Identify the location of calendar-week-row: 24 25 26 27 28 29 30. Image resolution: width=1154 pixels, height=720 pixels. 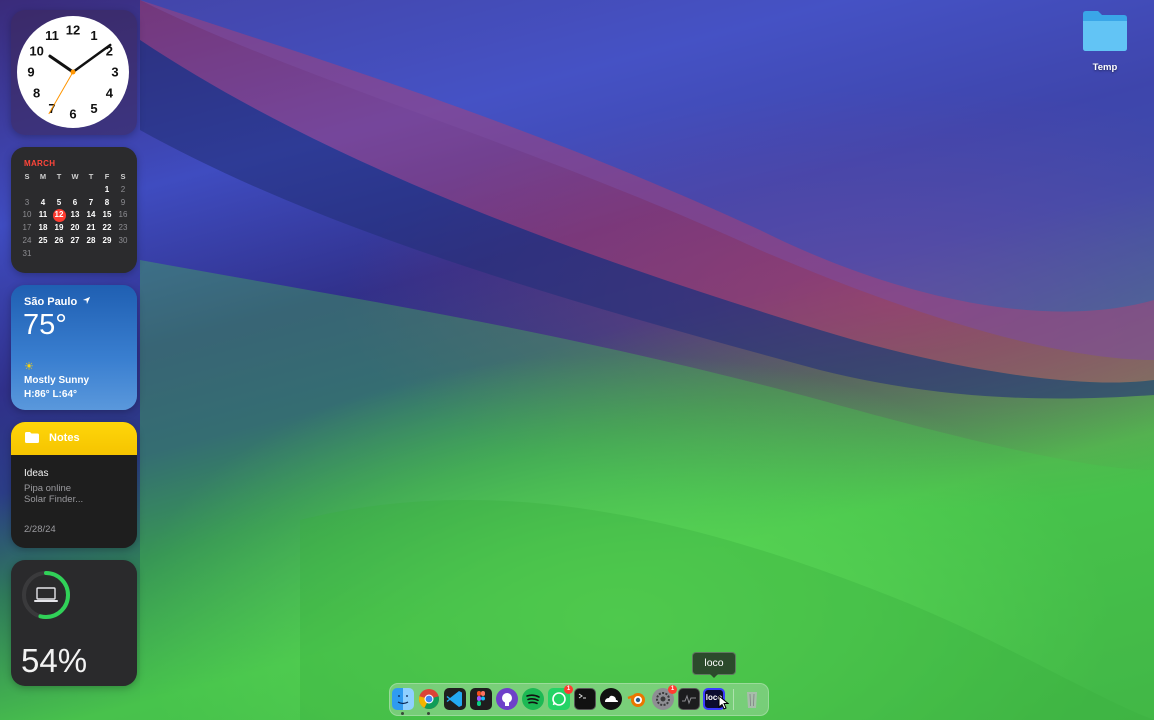
(75, 241).